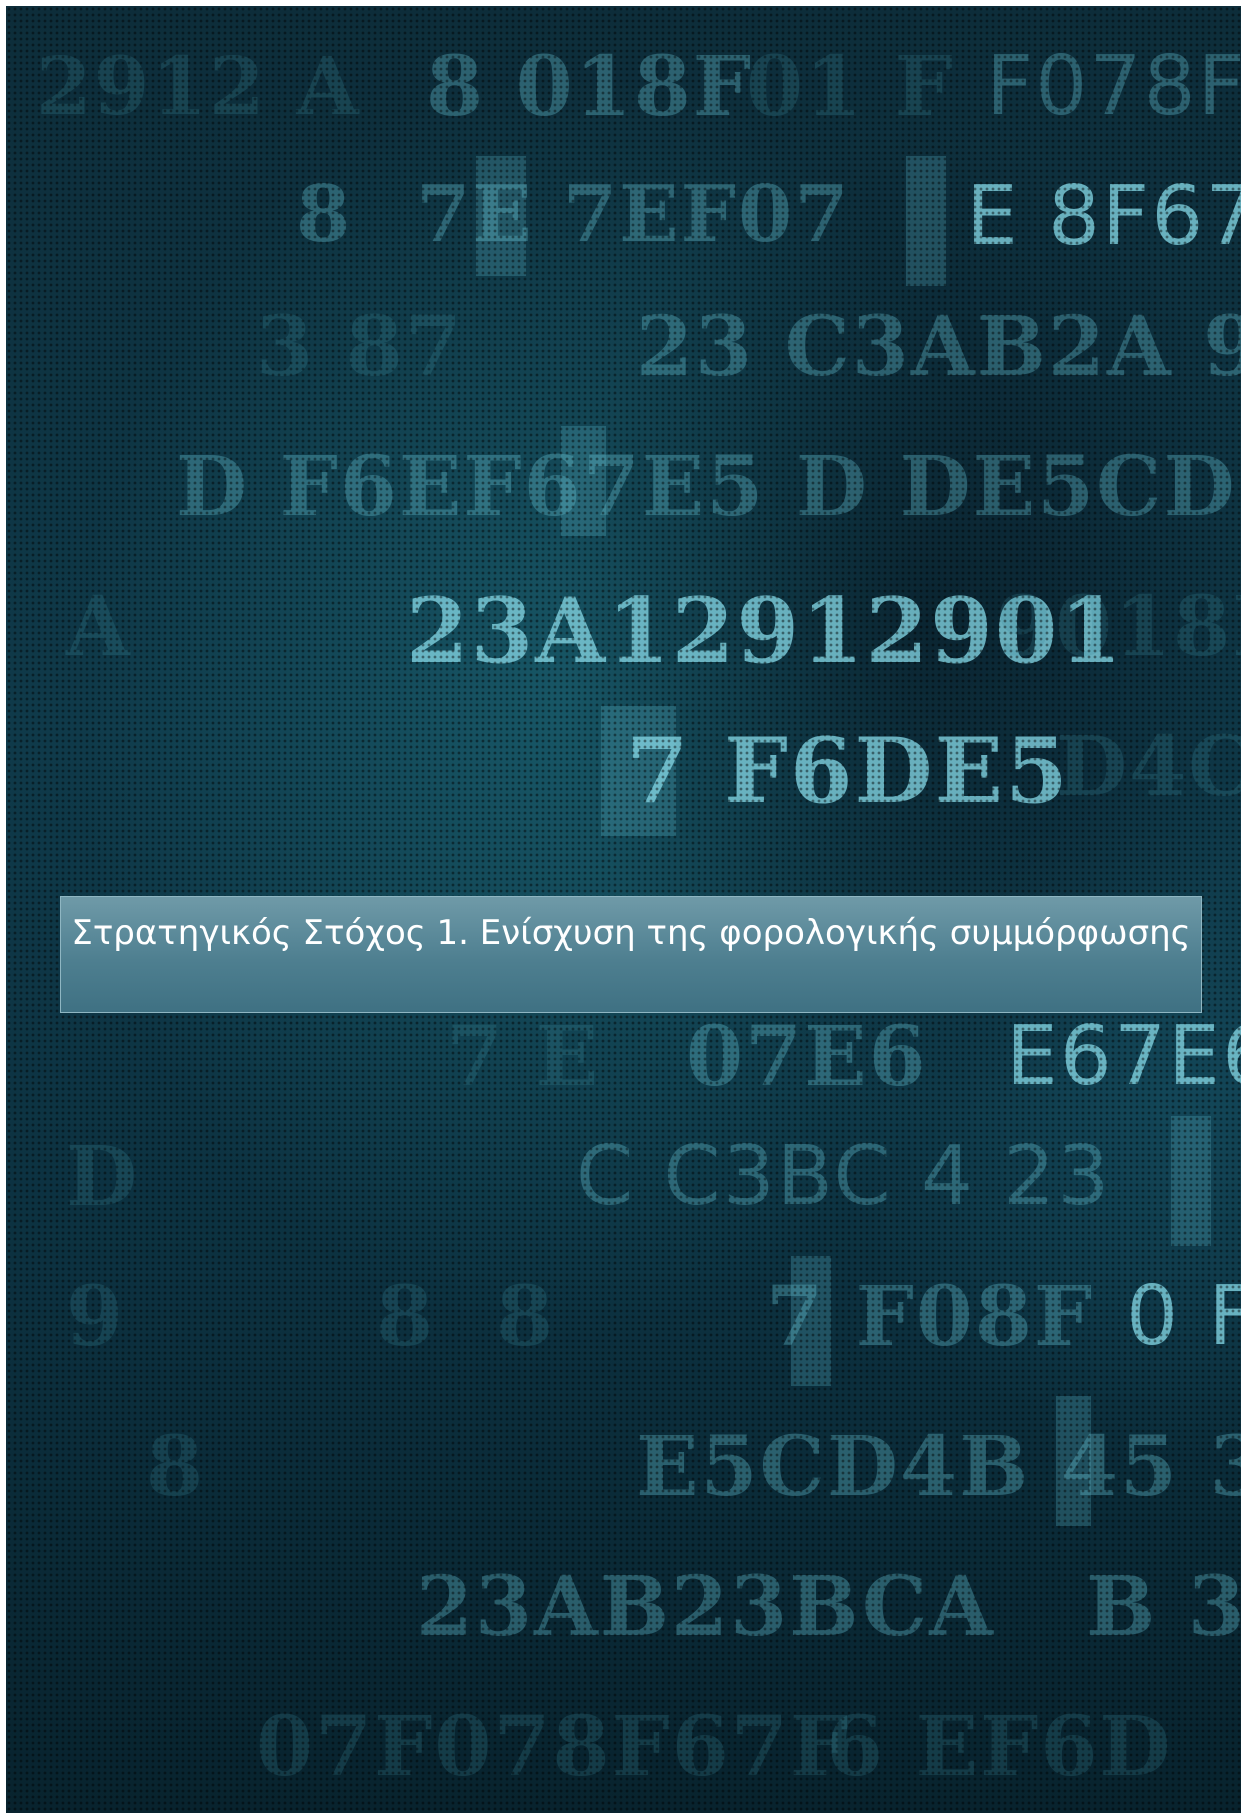 The height and width of the screenshot is (1813, 1247). What do you see at coordinates (1123, 1056) in the screenshot?
I see `hex-digits: E67E6` at bounding box center [1123, 1056].